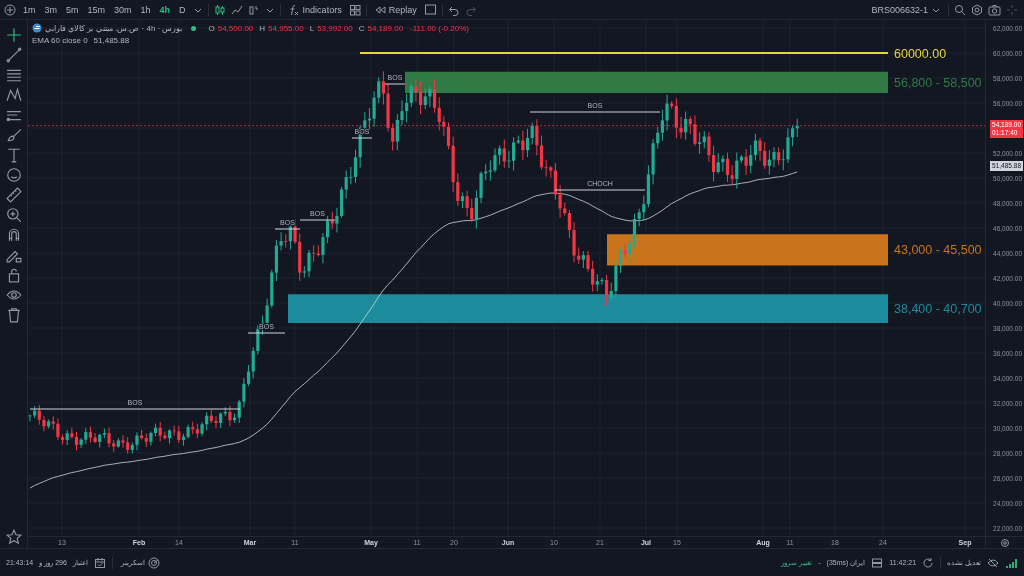 The width and height of the screenshot is (1024, 576). Describe the element at coordinates (72, 9) in the screenshot. I see `interval-tab: 5m` at that location.